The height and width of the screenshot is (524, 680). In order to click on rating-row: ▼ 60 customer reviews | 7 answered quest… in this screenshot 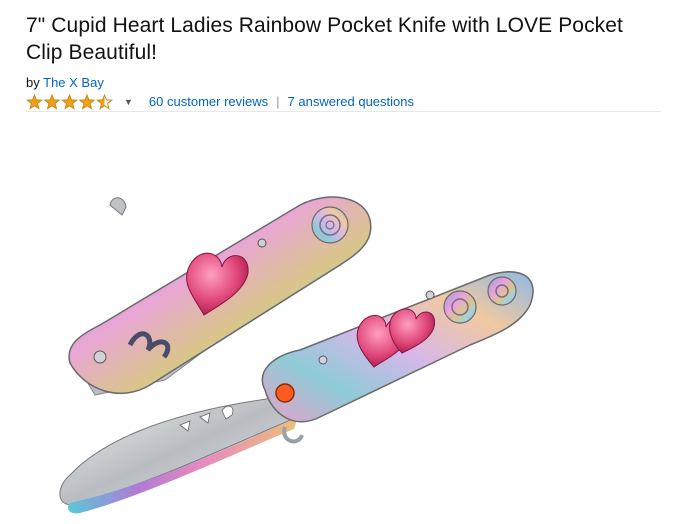, I will do `click(343, 102)`.